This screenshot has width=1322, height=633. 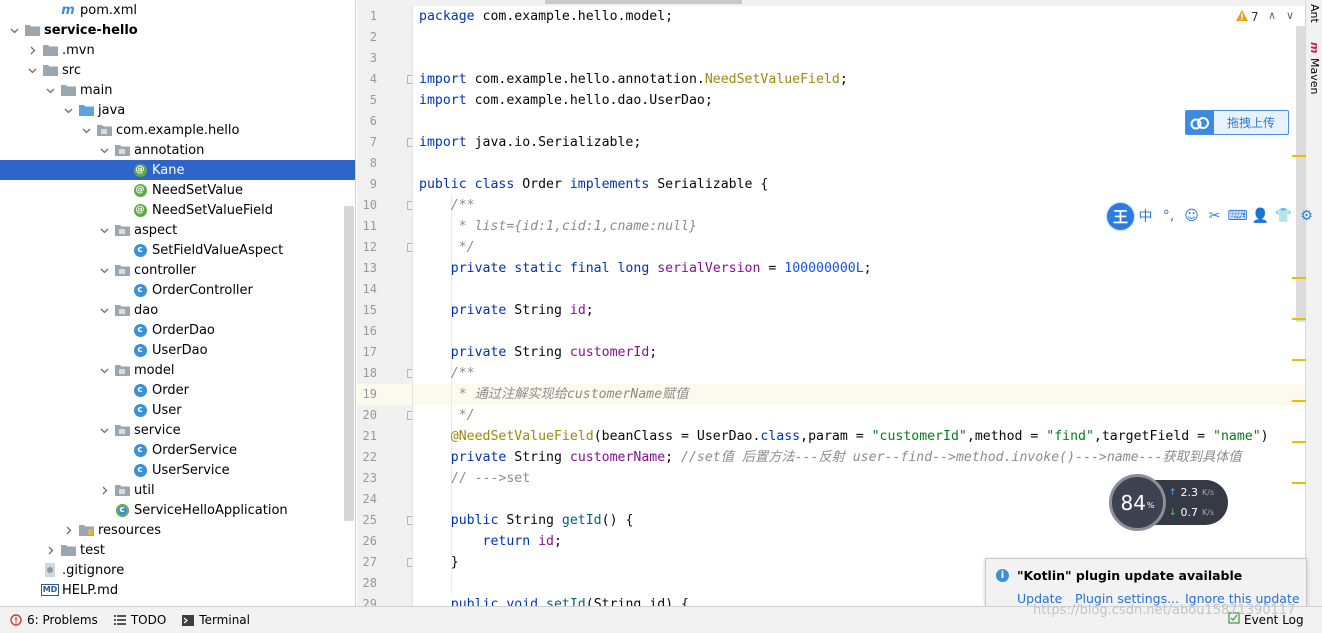 I want to click on line-number: 12, so click(x=367, y=247).